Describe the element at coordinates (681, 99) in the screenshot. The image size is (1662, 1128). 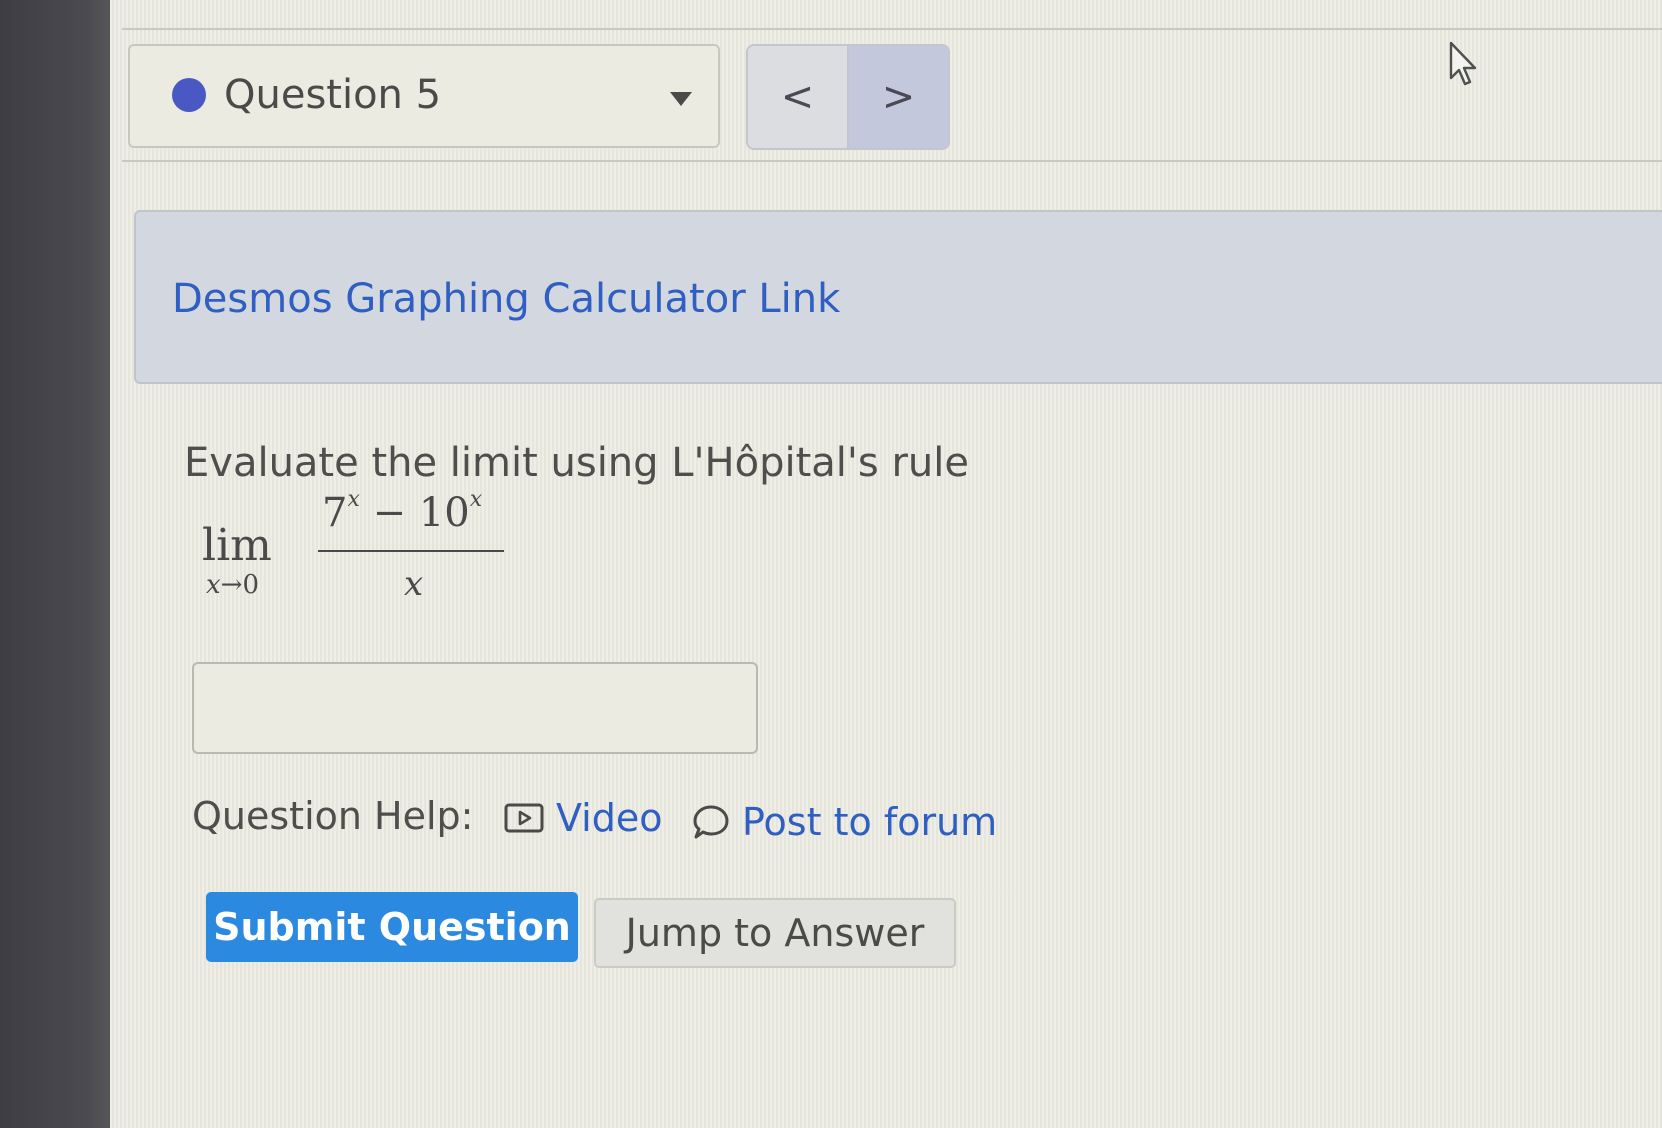
I see `dropdown-caret-icon` at that location.